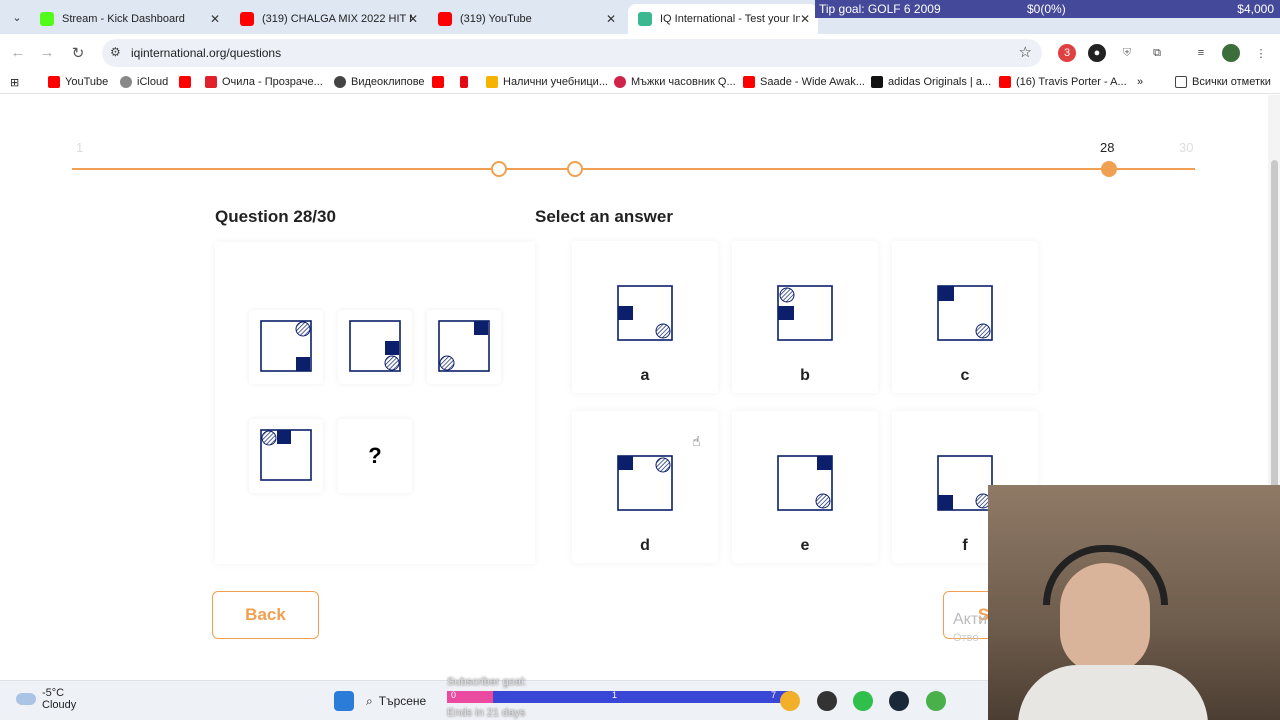  What do you see at coordinates (1231, 82) in the screenshot?
I see `all-bookmarks-label: Всички отметки` at bounding box center [1231, 82].